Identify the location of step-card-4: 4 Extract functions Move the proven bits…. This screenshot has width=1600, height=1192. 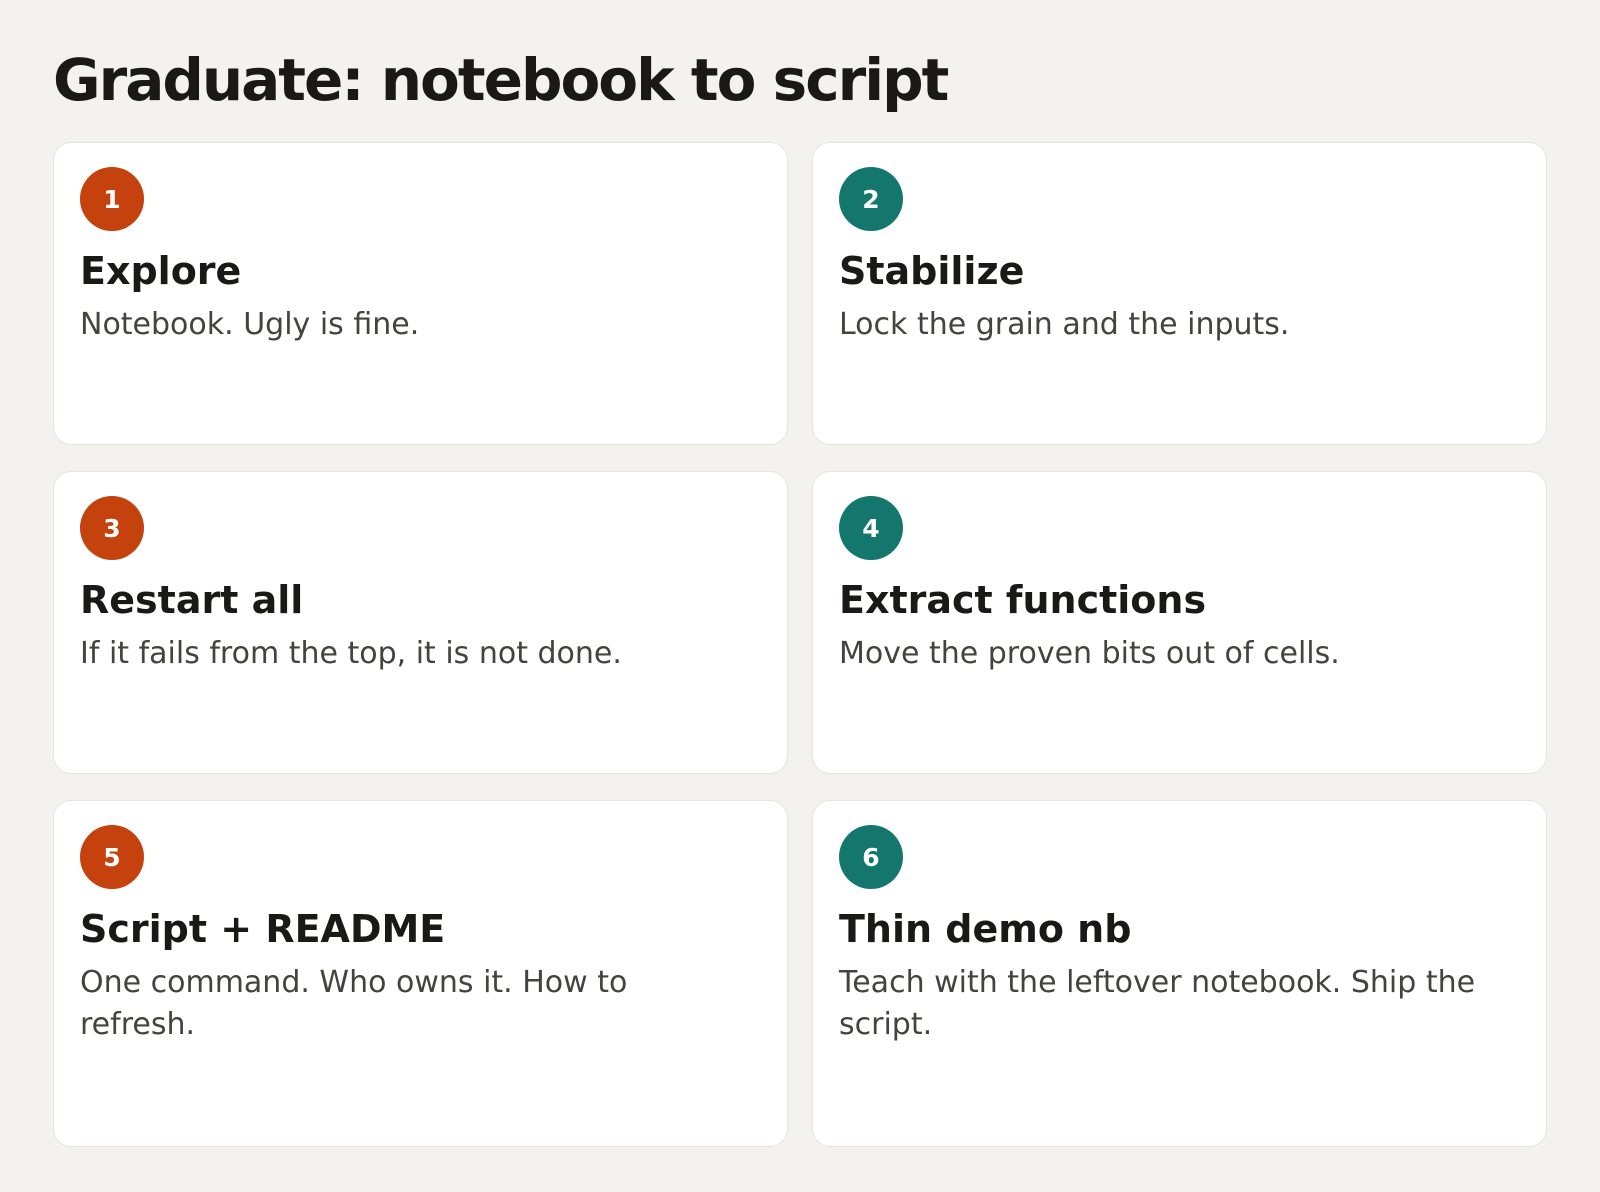
(1179, 622).